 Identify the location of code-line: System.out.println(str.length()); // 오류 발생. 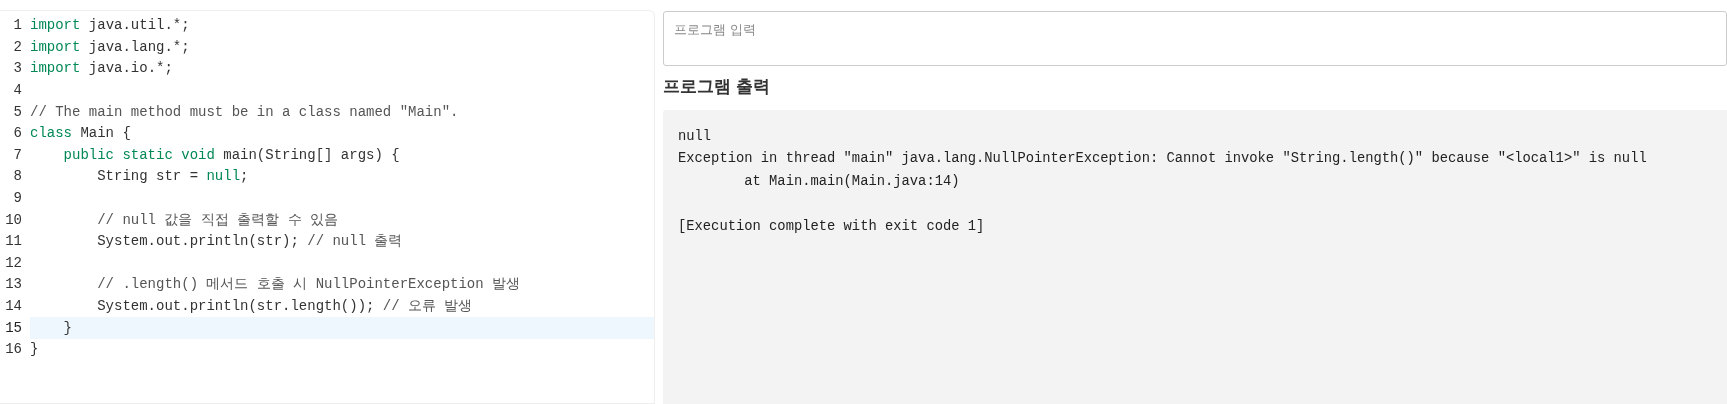
(285, 306).